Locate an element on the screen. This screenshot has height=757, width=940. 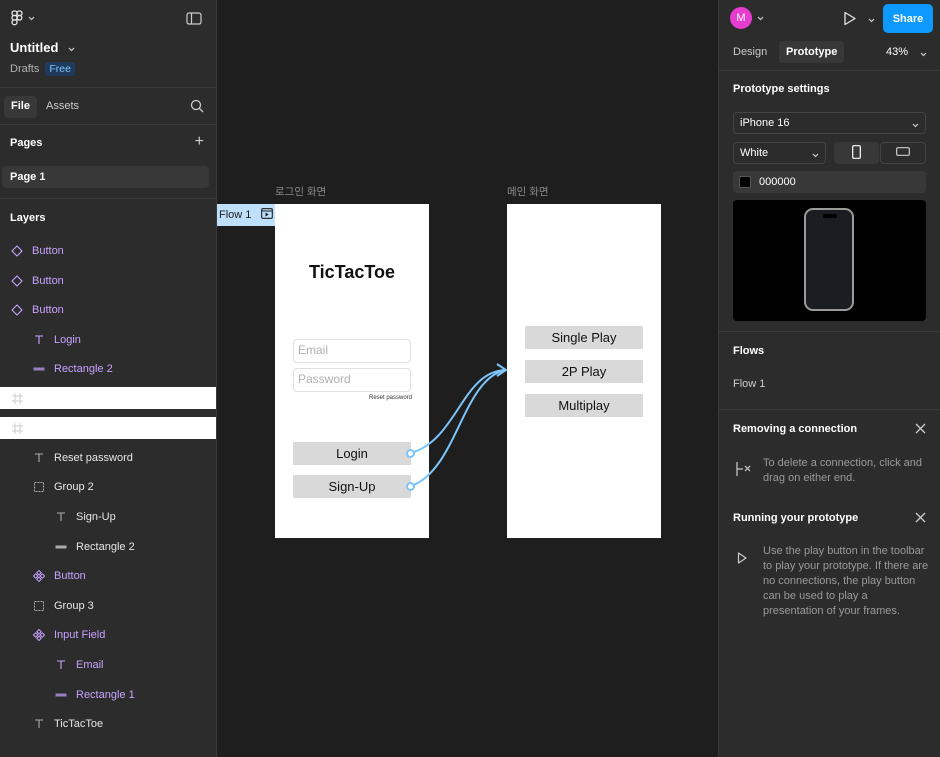
group-icon is located at coordinates (39, 606).